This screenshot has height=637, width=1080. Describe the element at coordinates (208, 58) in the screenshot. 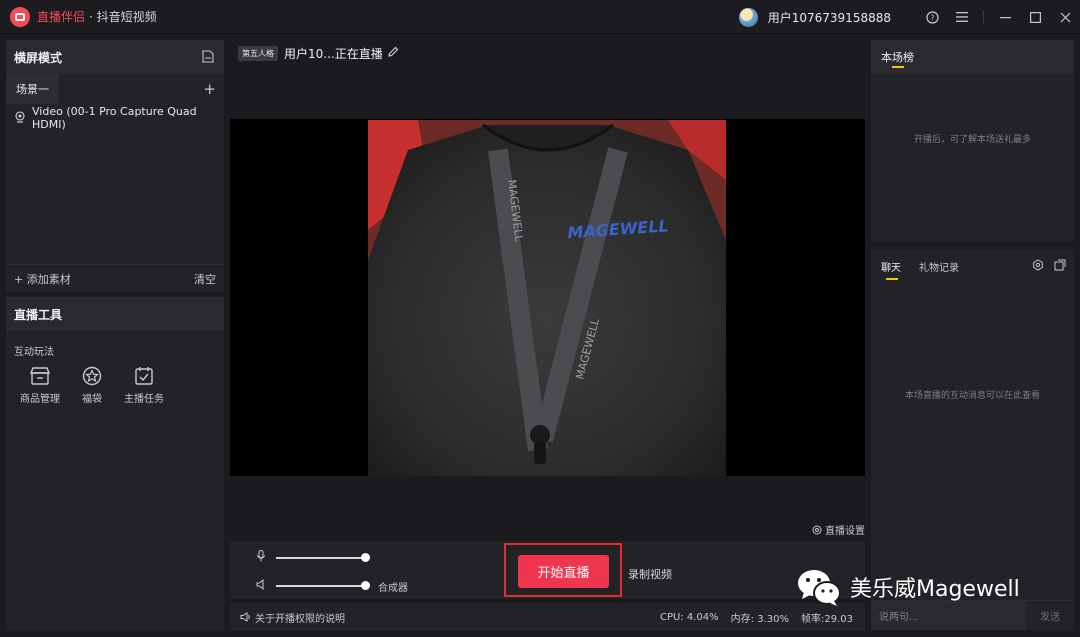

I see `layout-toggle-icon` at that location.